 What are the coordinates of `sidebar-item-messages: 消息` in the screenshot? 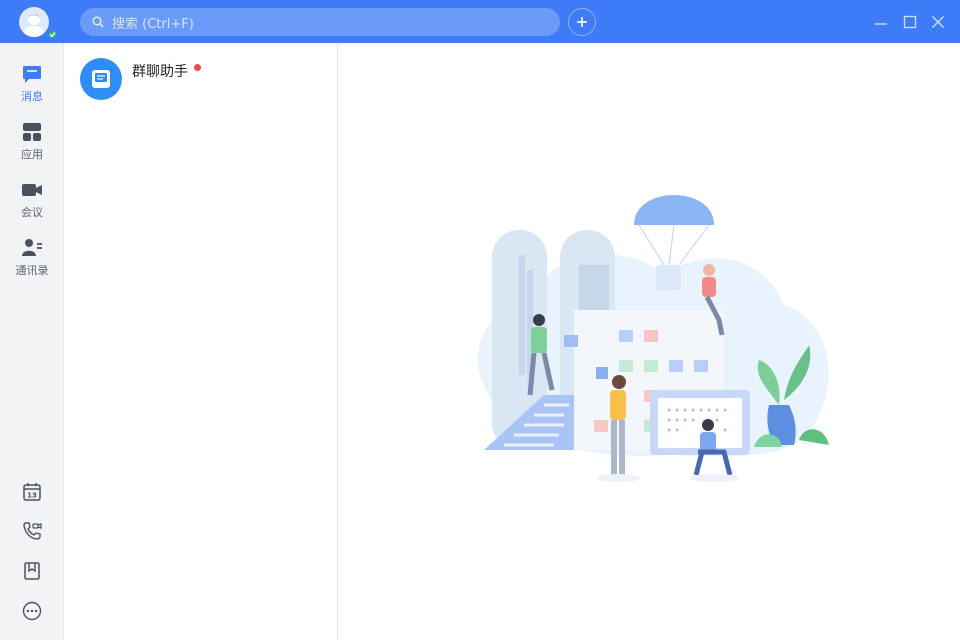 It's located at (32, 83).